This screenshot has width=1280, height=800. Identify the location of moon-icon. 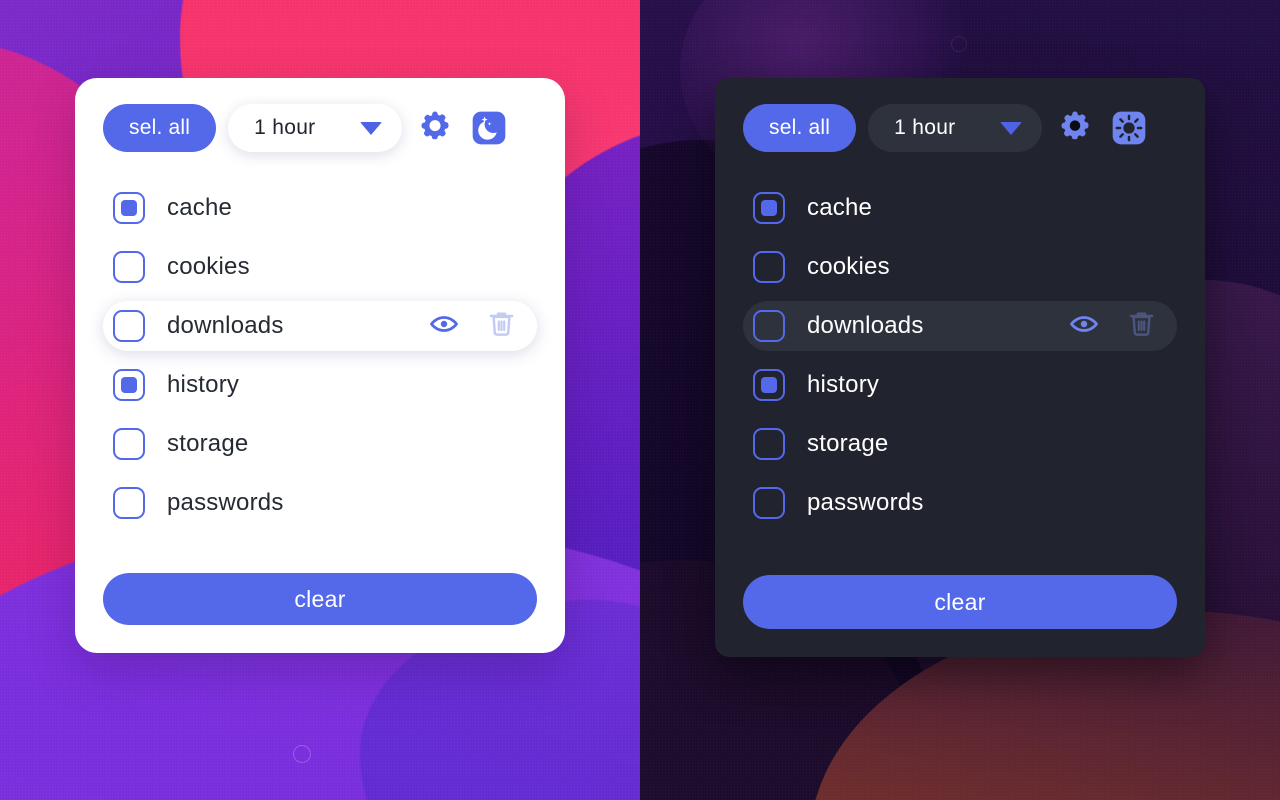
(489, 128).